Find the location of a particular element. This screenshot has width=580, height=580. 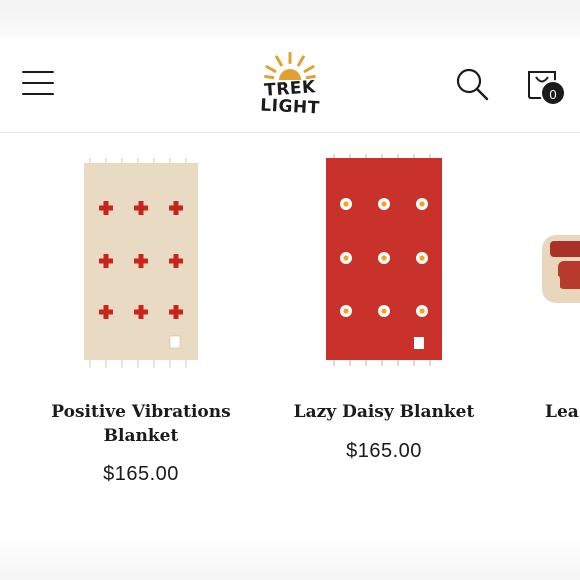

logo-text-line2: LIGHT is located at coordinates (290, 107).